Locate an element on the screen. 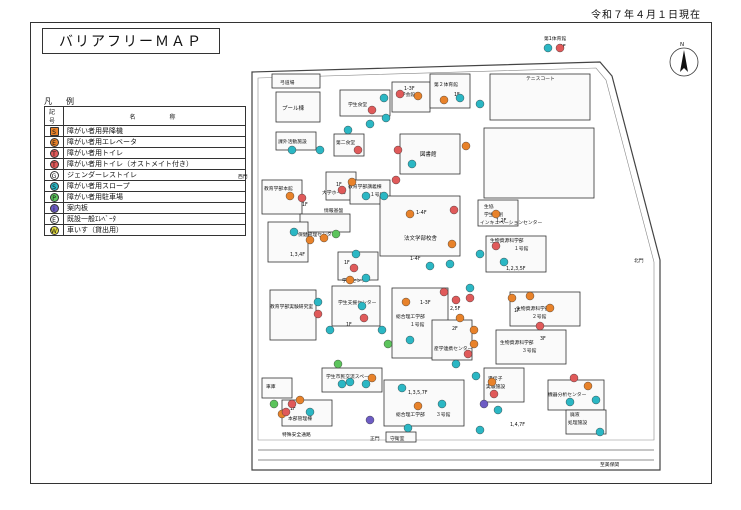 Image resolution: width=741 pixels, height=510 pixels. label-cafeteria: 学生食堂 is located at coordinates (357, 104).